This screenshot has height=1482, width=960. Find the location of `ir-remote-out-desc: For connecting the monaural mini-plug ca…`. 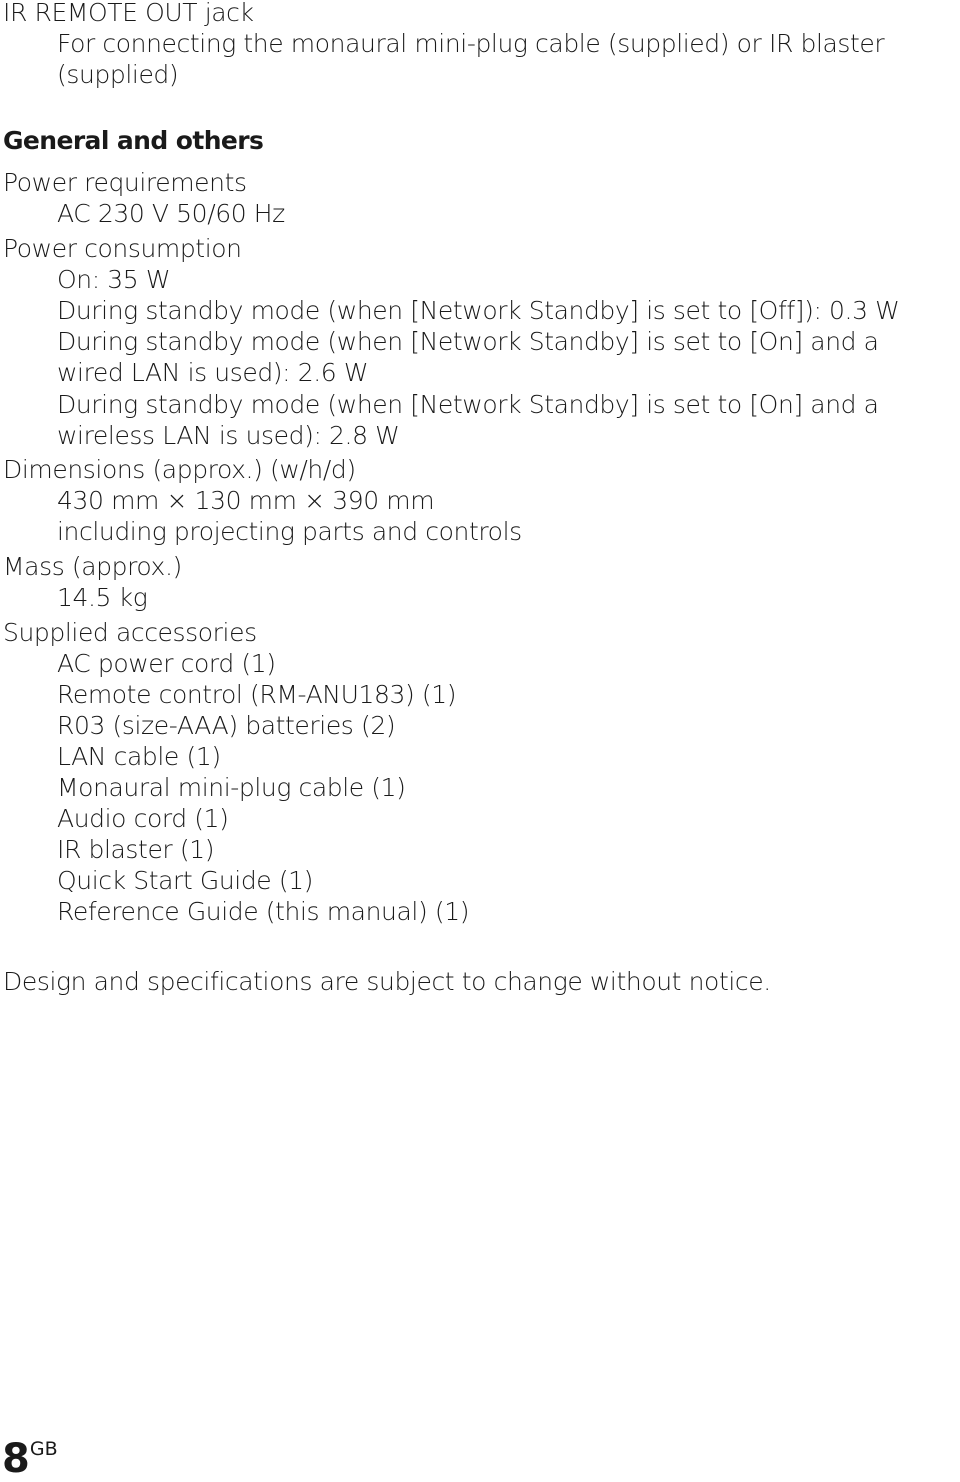

ir-remote-out-desc: For connecting the monaural mini-plug ca… is located at coordinates (471, 43).